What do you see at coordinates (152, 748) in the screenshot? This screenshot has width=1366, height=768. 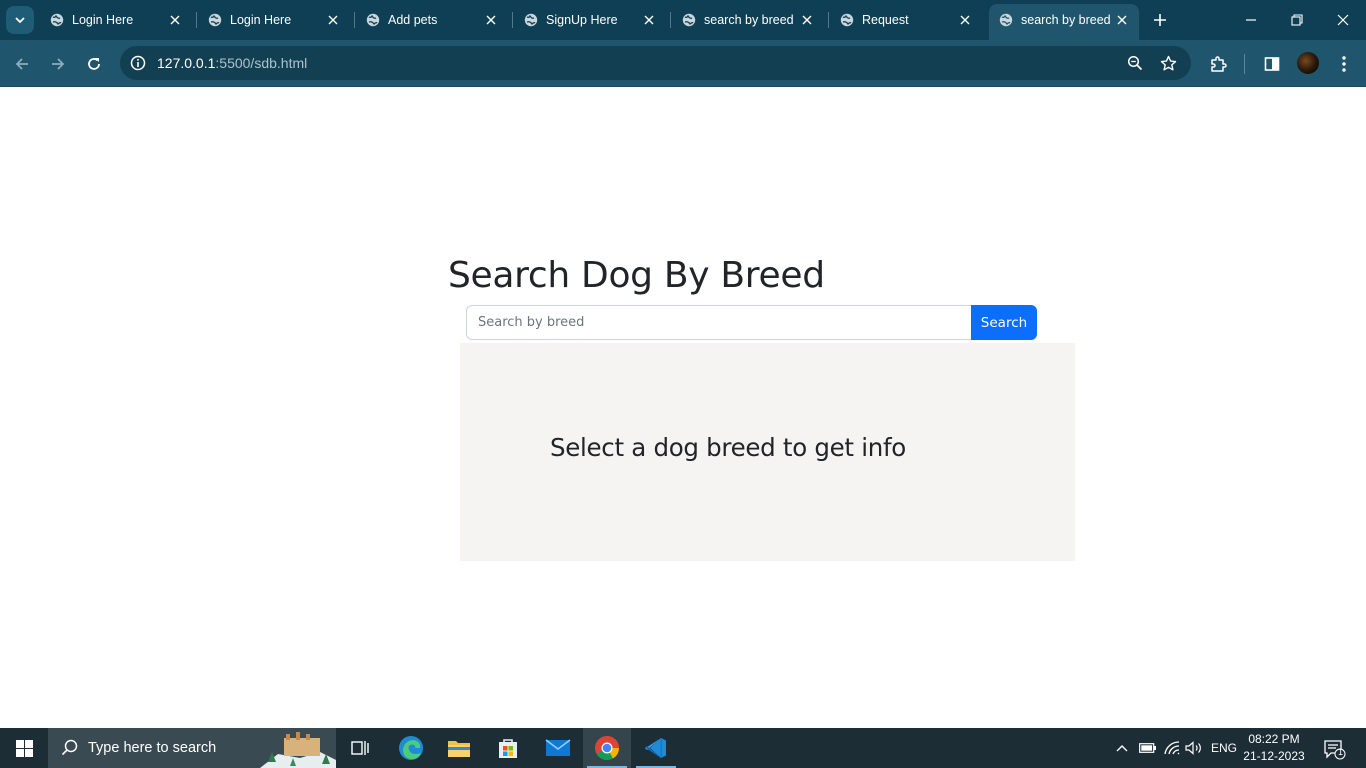 I see `taskbar-search-text: Type here to search` at bounding box center [152, 748].